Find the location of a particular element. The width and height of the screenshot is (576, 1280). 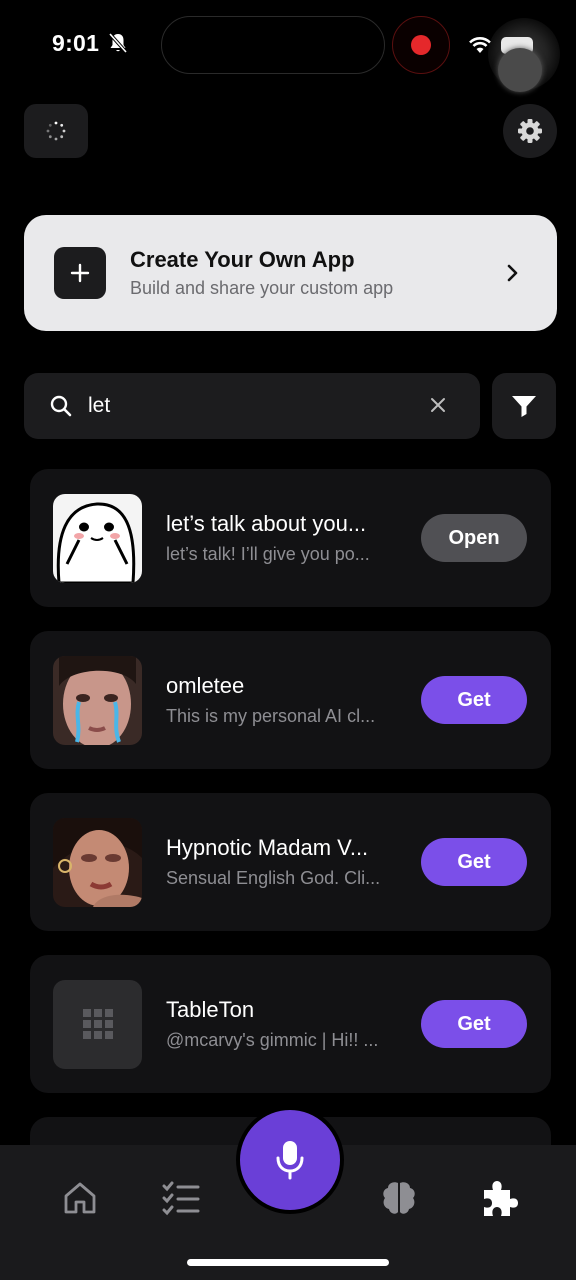

gear-icon is located at coordinates (530, 131).